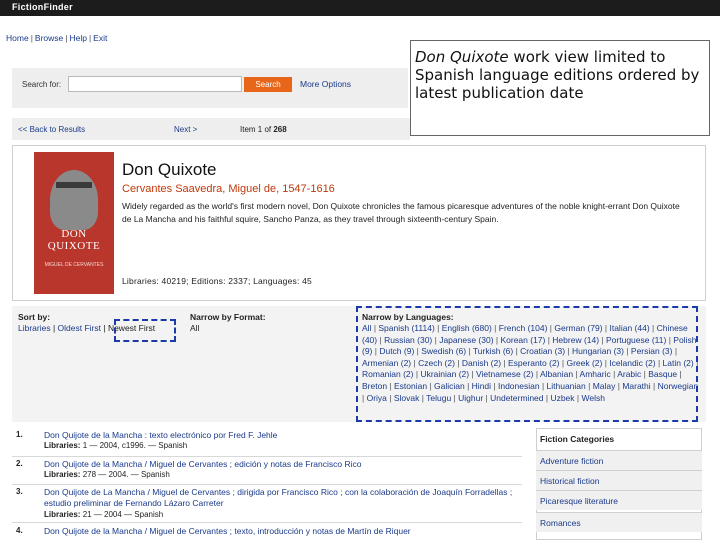 Image resolution: width=720 pixels, height=540 pixels. What do you see at coordinates (145, 330) in the screenshot?
I see `newest-first-highlight` at bounding box center [145, 330].